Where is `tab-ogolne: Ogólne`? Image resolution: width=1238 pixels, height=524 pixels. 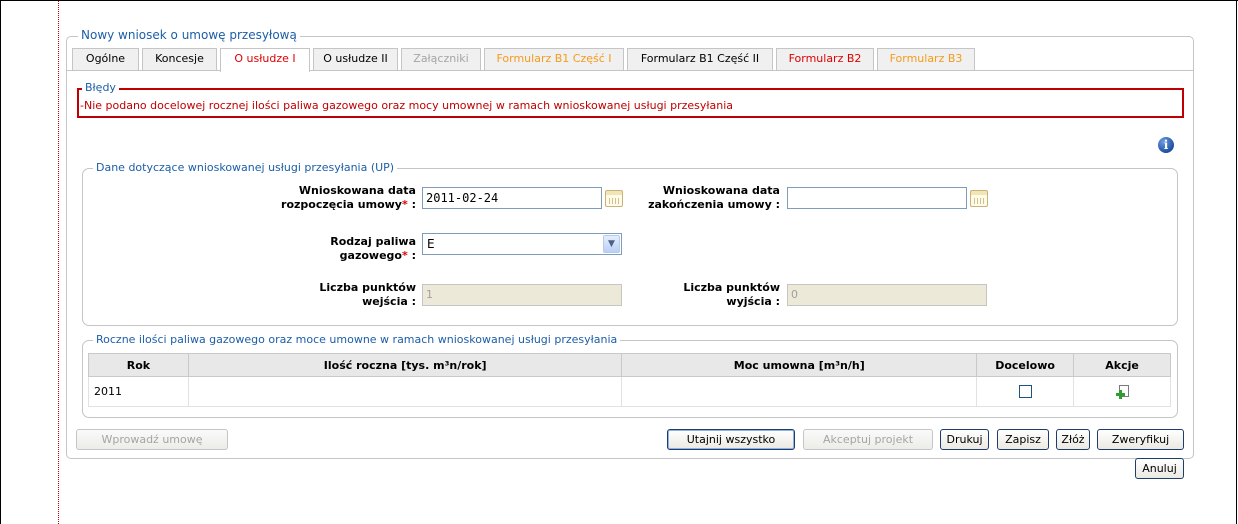
tab-ogolne: Ogólne is located at coordinates (105, 59).